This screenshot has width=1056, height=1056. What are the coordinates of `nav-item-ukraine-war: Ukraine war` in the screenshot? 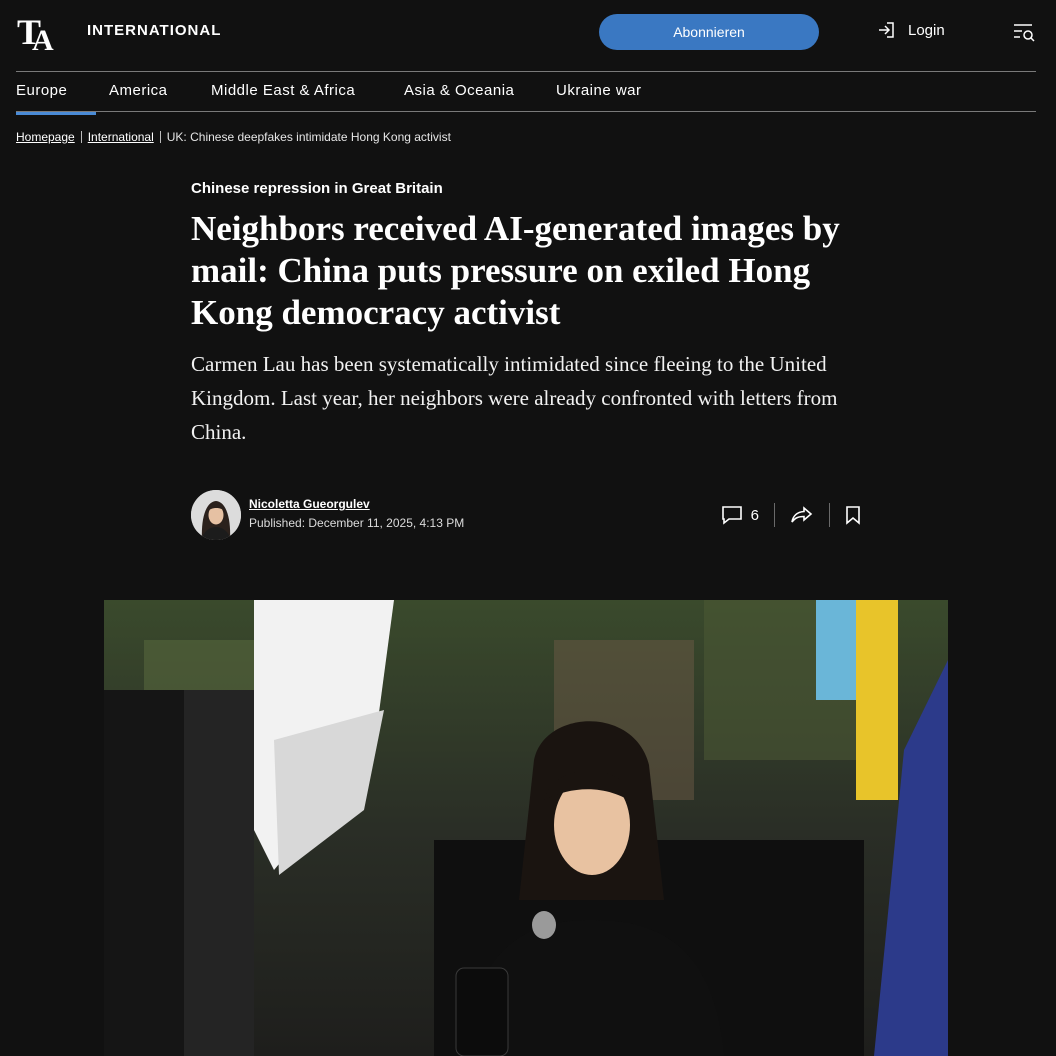 It's located at (599, 92).